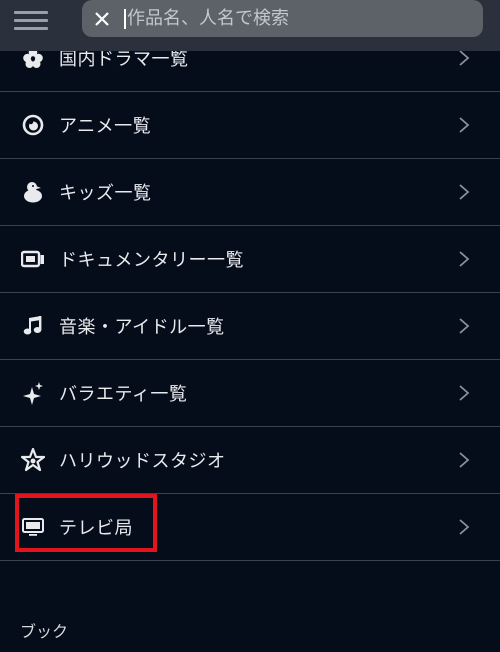 Image resolution: width=500 pixels, height=652 pixels. What do you see at coordinates (33, 460) in the screenshot?
I see `star-outline-icon` at bounding box center [33, 460].